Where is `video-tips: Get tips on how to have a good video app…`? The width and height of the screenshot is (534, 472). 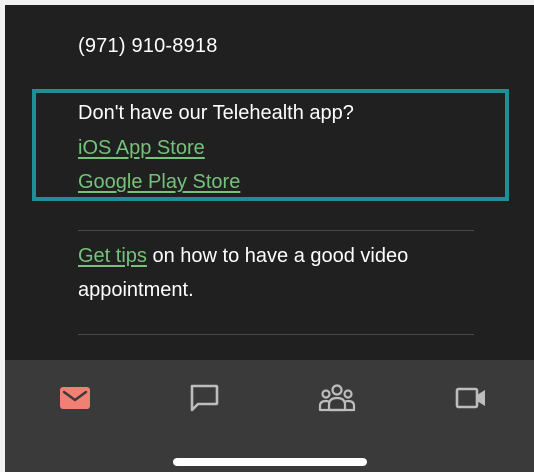
video-tips: Get tips on how to have a good video app… is located at coordinates (278, 273).